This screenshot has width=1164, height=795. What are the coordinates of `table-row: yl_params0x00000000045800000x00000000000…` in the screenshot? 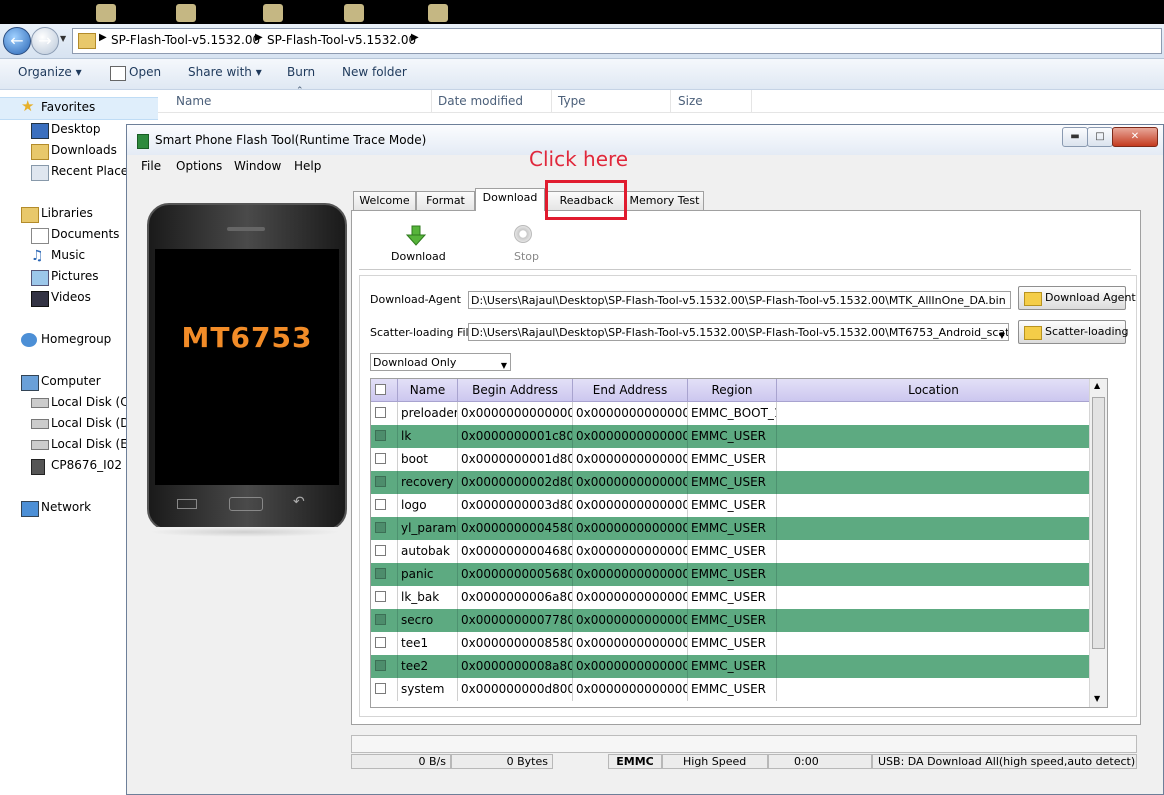 It's located at (731, 528).